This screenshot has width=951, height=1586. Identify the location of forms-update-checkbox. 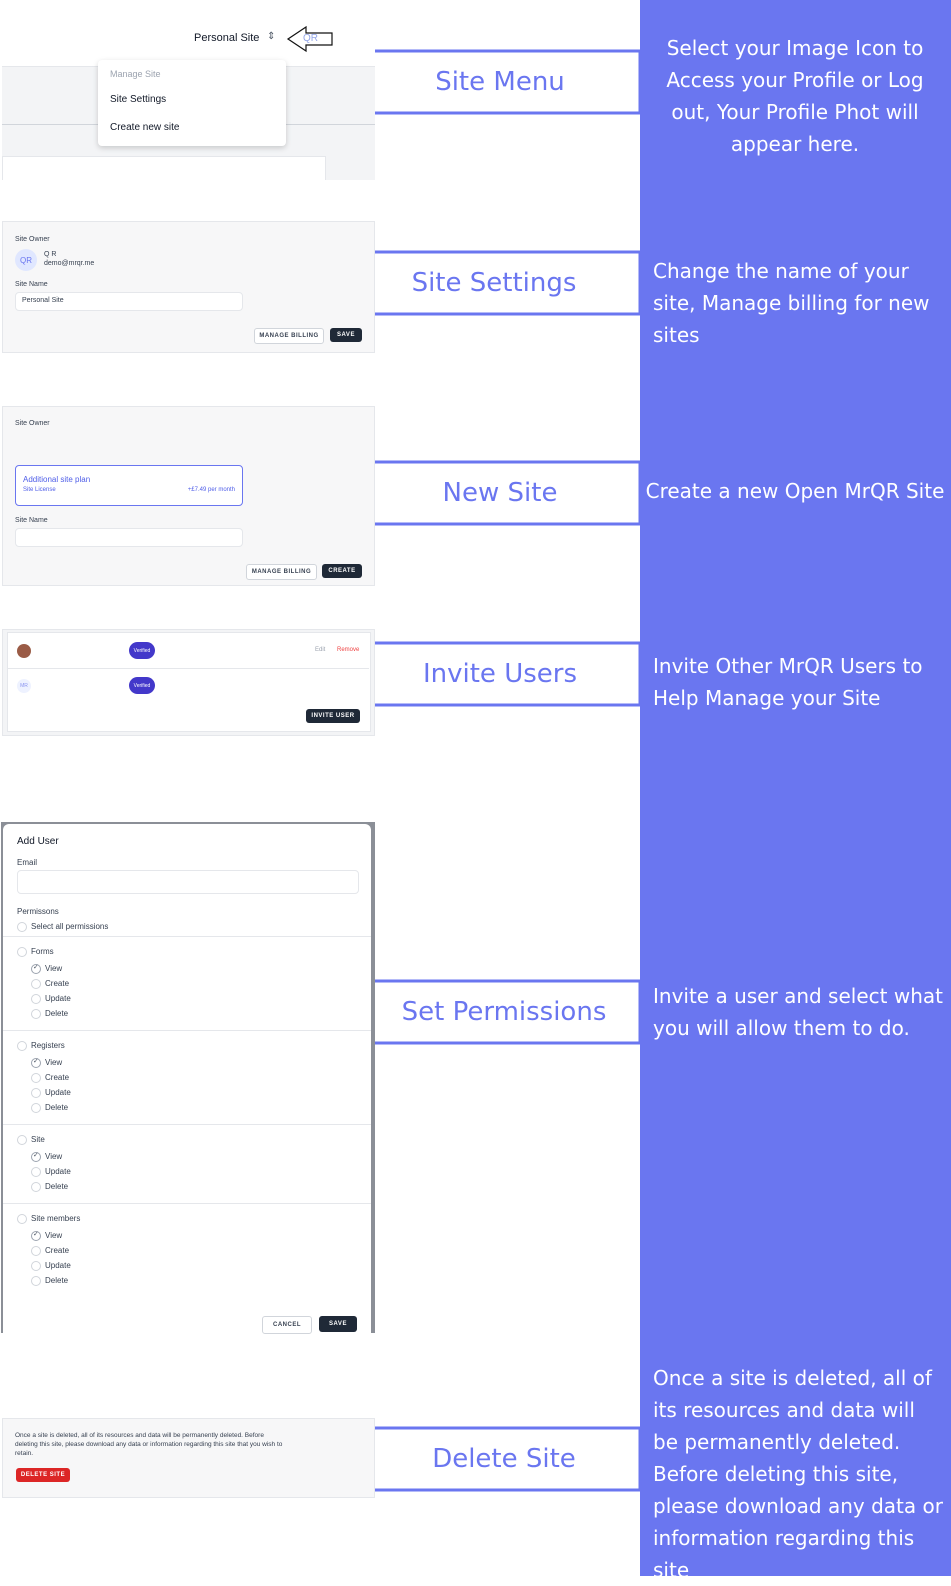
(36, 999).